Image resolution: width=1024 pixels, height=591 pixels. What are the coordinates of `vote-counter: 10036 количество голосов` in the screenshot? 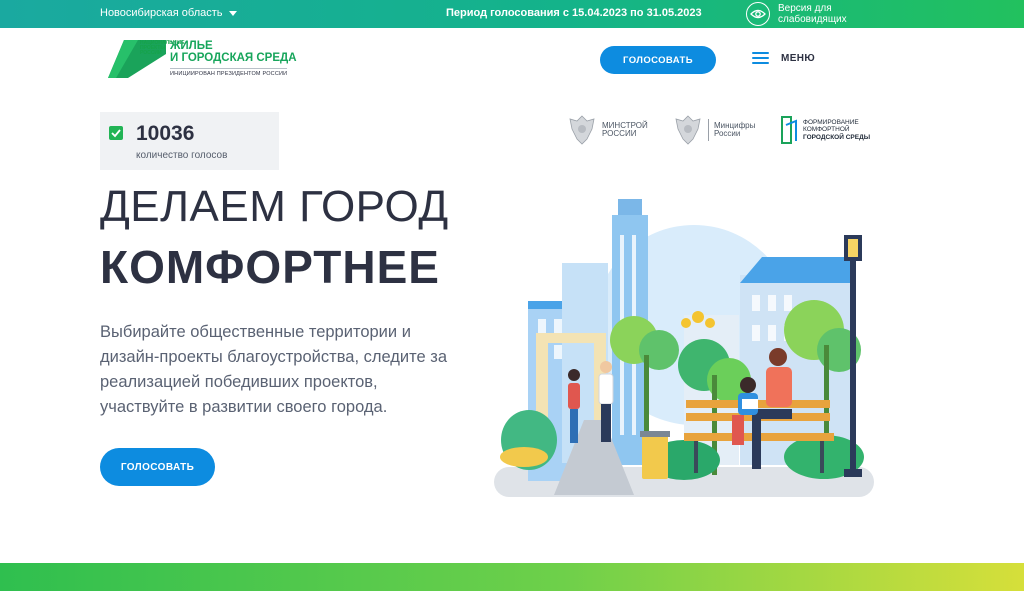 It's located at (189, 141).